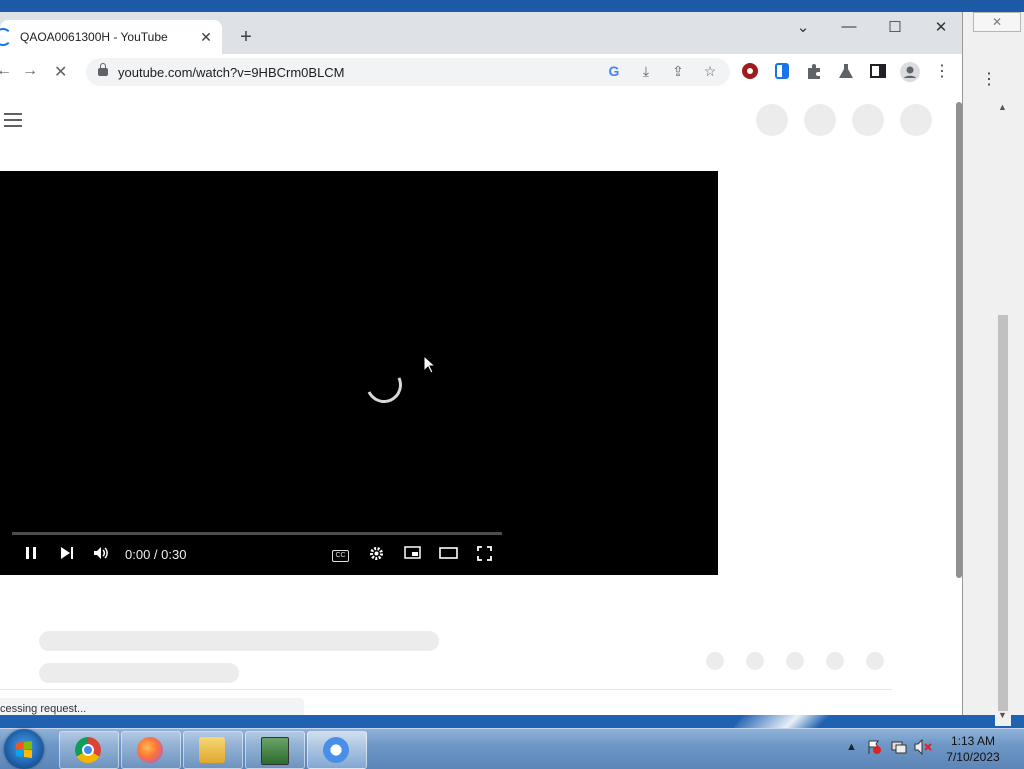 This screenshot has height=769, width=1024. I want to click on volume-muted-icon, so click(923, 748).